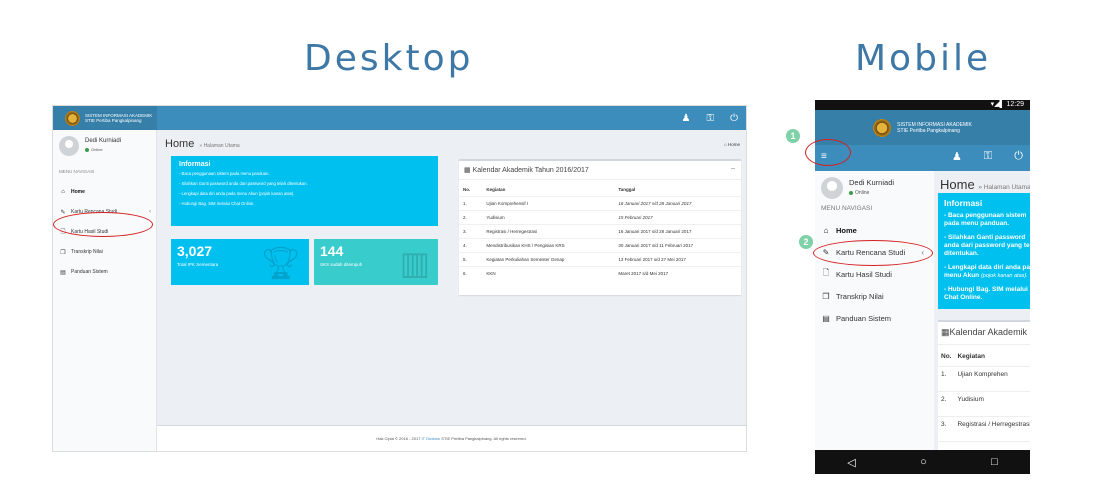 Image resolution: width=1100 pixels, height=500 pixels. What do you see at coordinates (984, 379) in the screenshot?
I see `table-row: 1. Ujian Komprehen` at bounding box center [984, 379].